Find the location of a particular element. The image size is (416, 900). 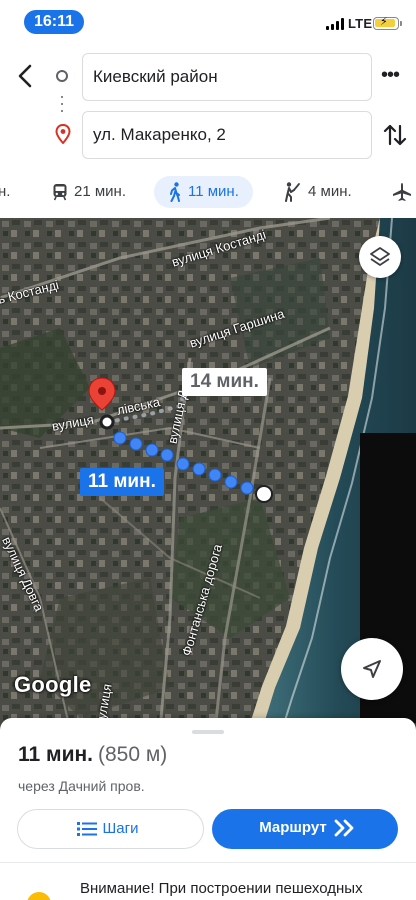

sheet-drag-handle is located at coordinates (208, 732).